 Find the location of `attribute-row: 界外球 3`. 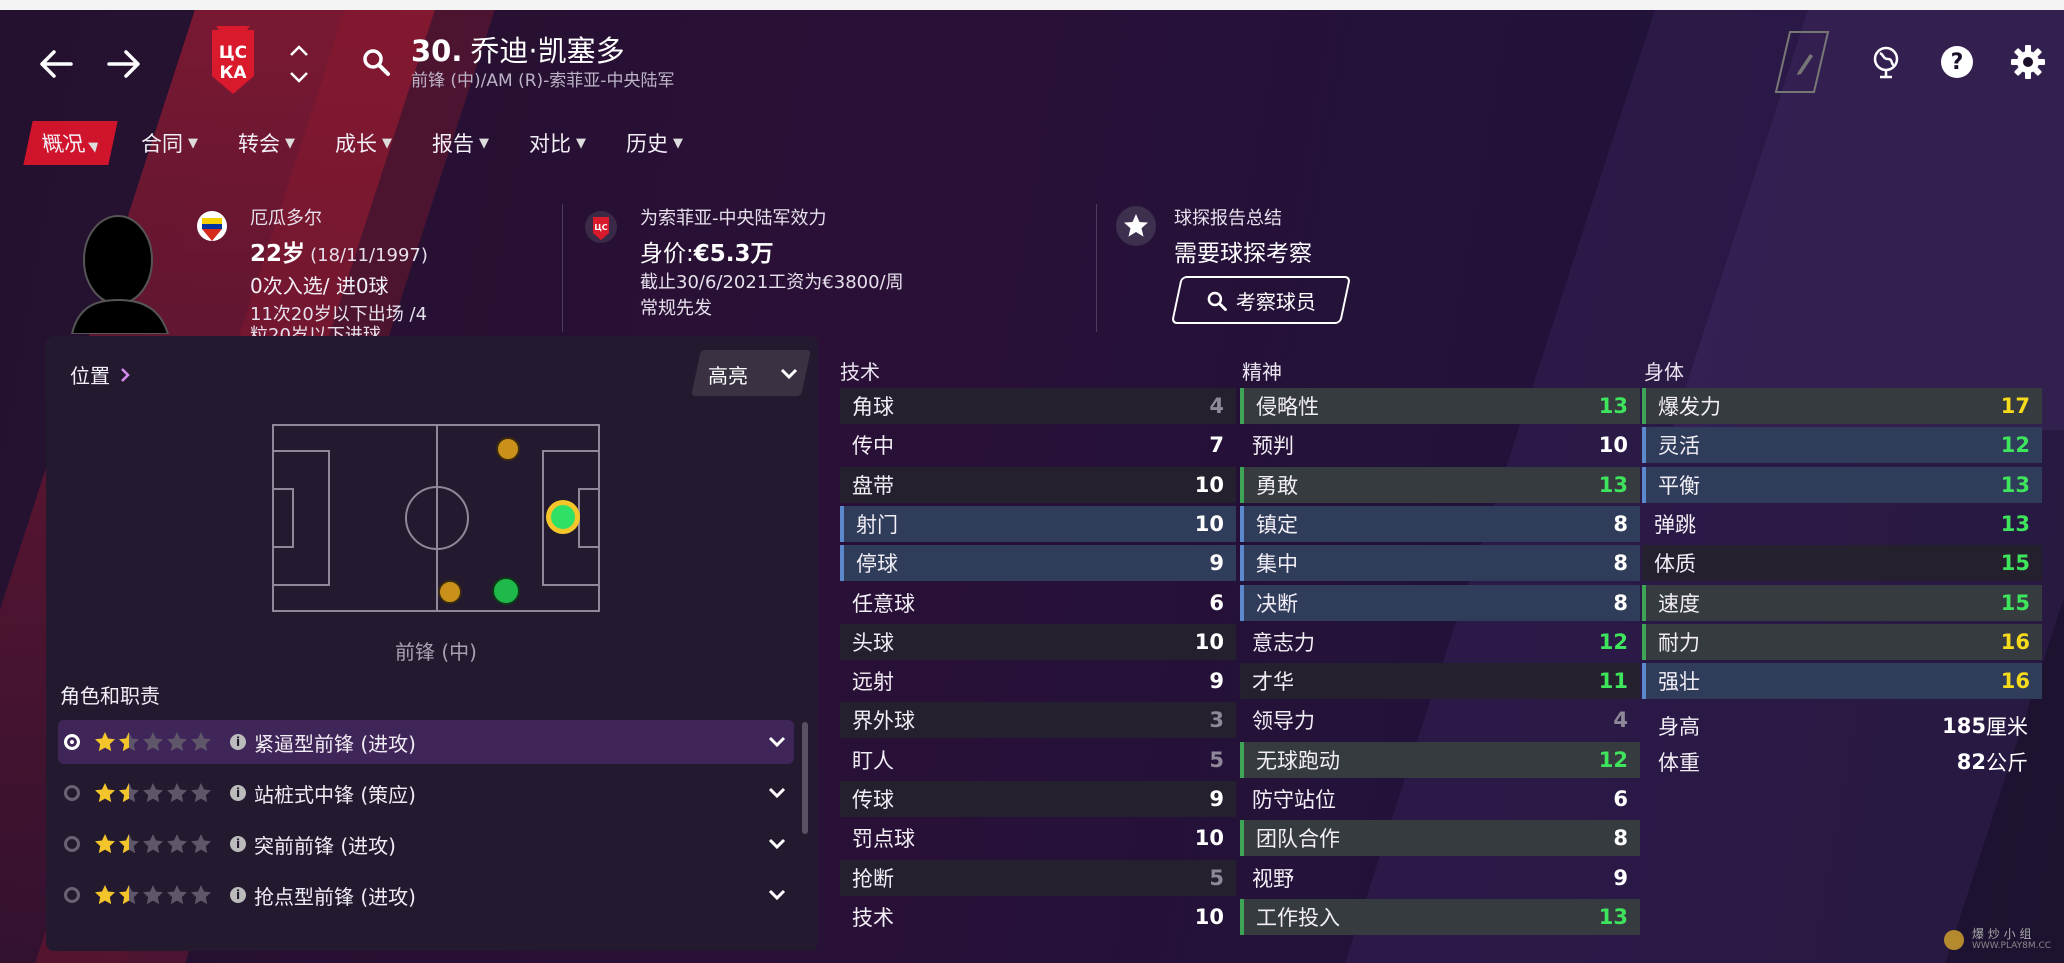

attribute-row: 界外球 3 is located at coordinates (1038, 720).